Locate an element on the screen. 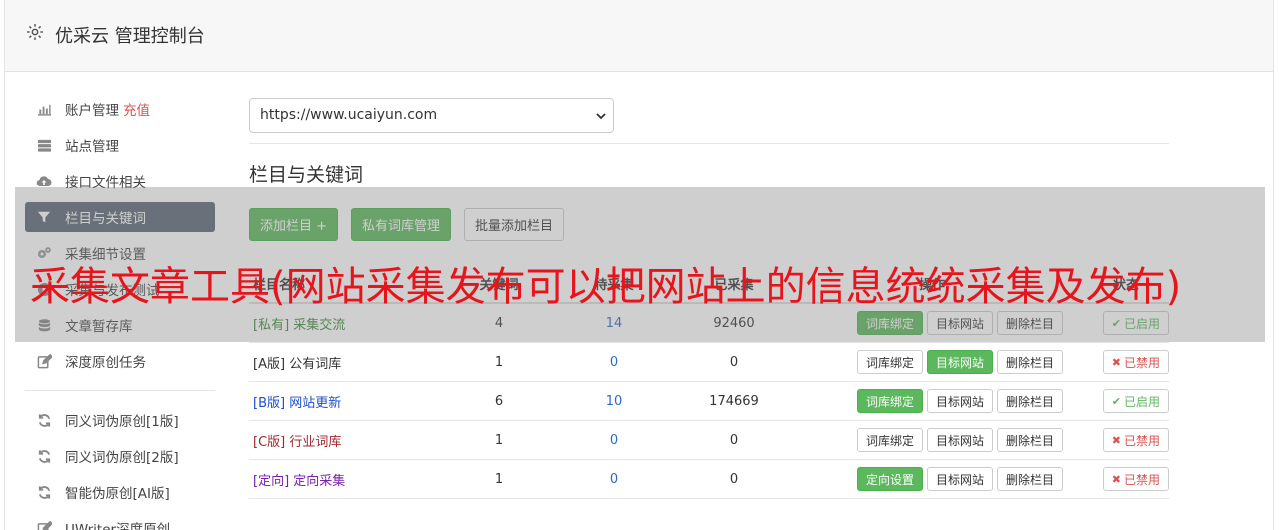 The width and height of the screenshot is (1279, 530). bar-chart-icon is located at coordinates (44, 109).